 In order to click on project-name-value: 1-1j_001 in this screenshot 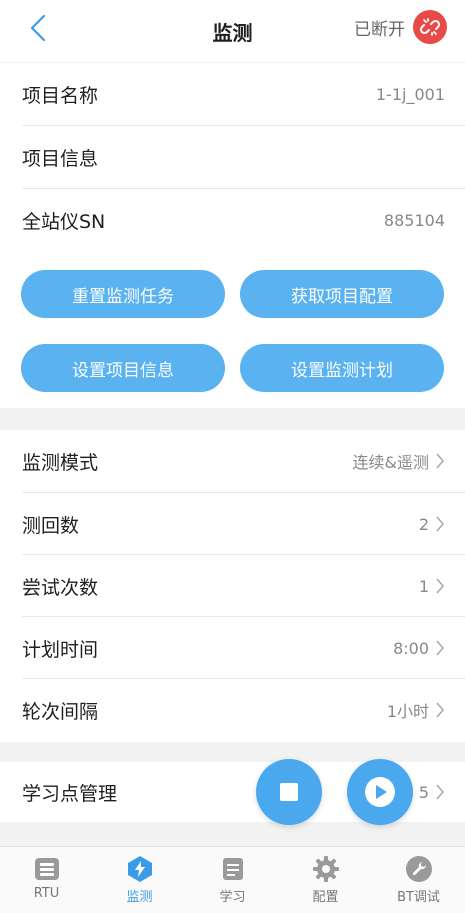, I will do `click(410, 94)`.